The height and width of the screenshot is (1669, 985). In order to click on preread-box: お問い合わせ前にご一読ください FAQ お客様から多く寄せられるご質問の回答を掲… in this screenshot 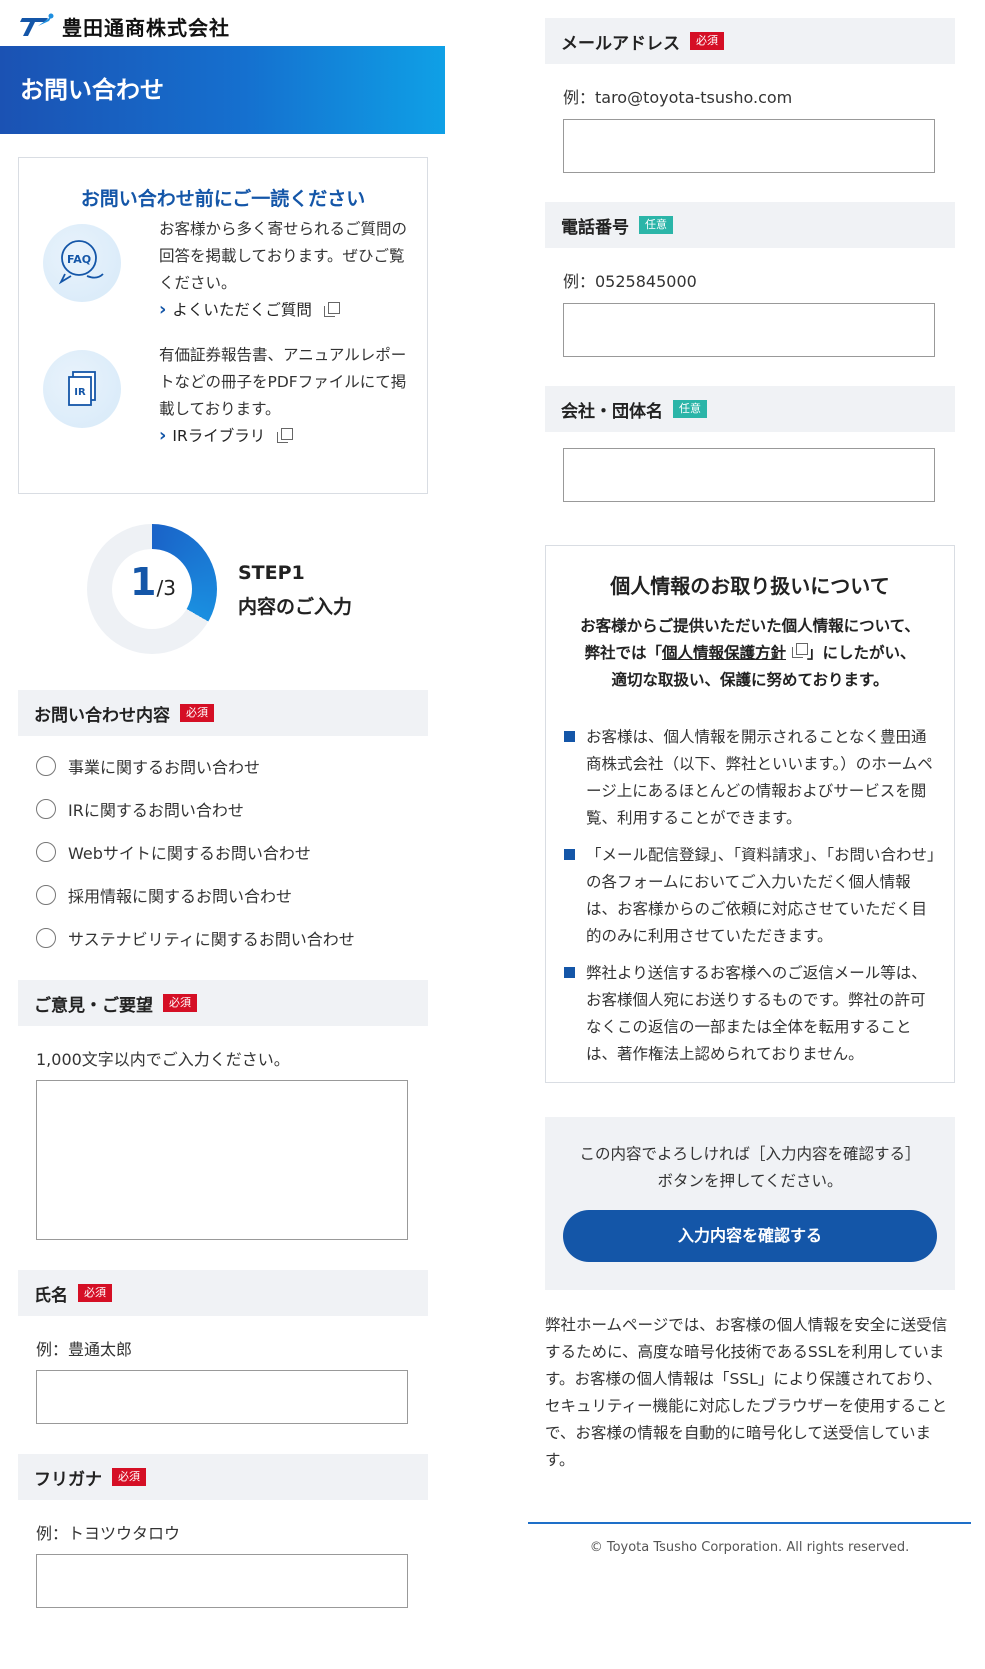, I will do `click(223, 325)`.